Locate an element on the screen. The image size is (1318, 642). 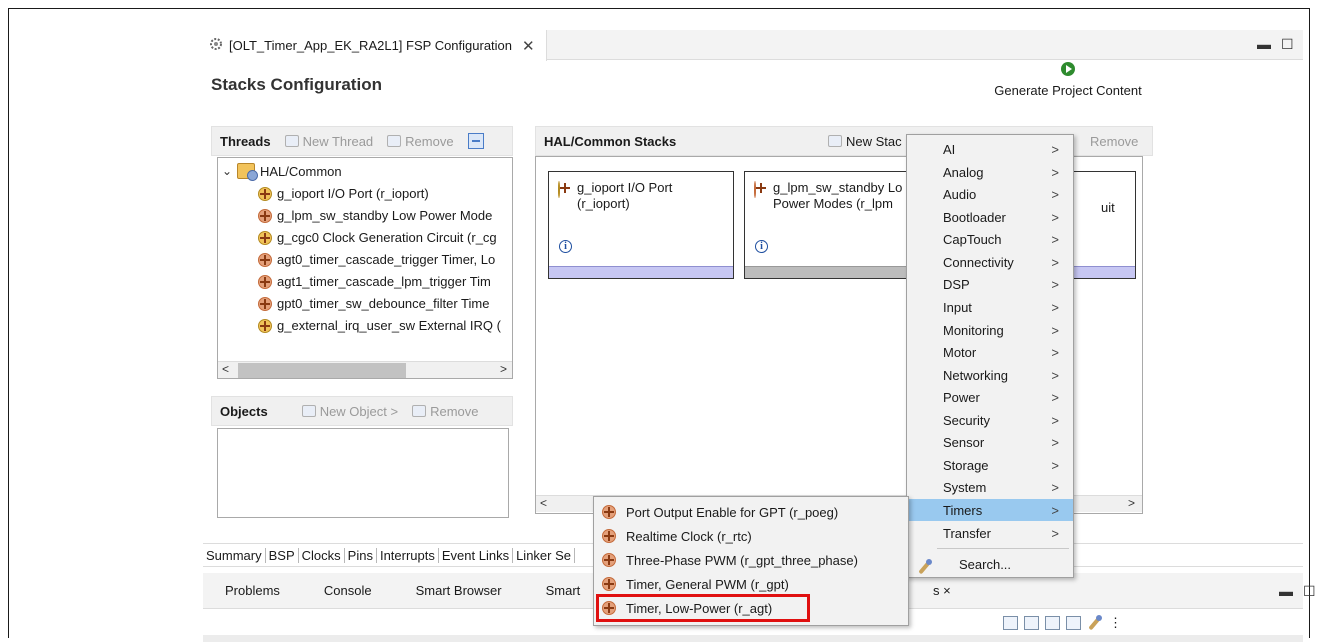
minimize-icon: ▬ is located at coordinates (1264, 44).